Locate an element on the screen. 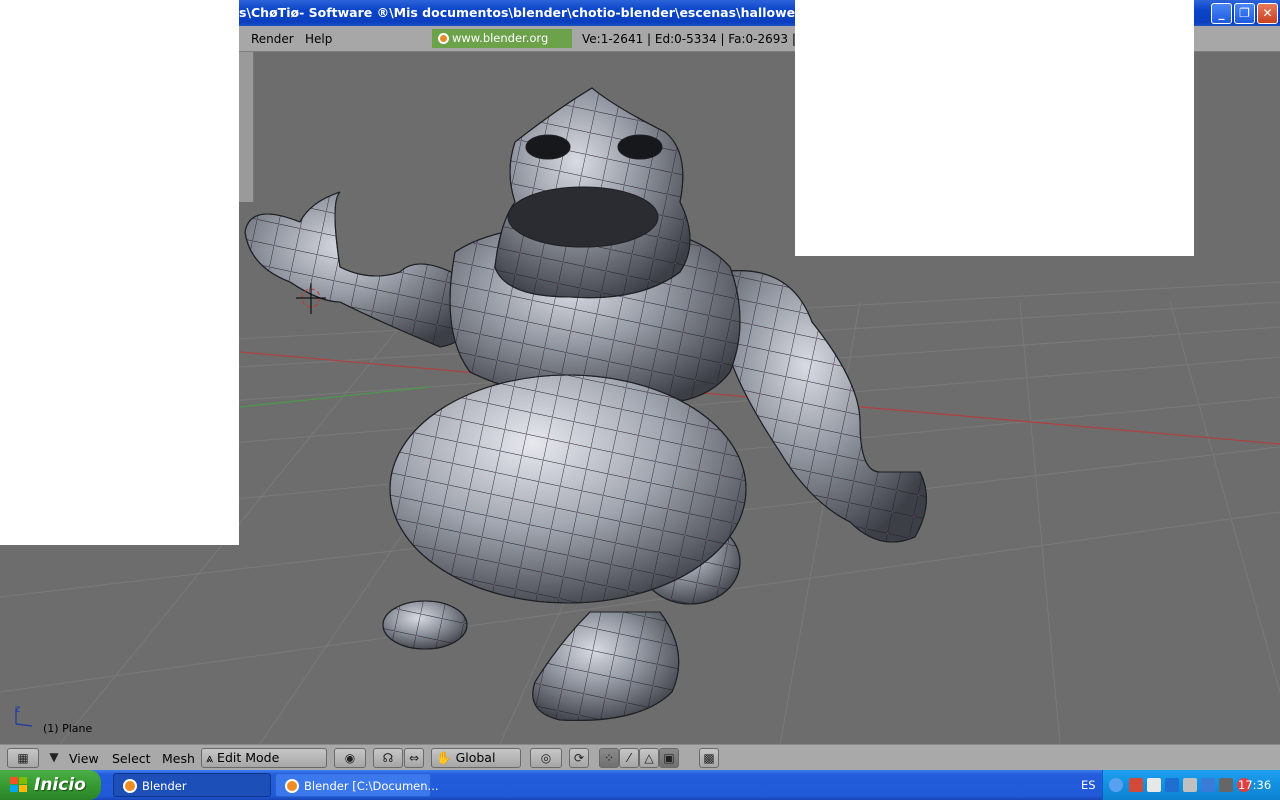  view-menu: View is located at coordinates (84, 758).